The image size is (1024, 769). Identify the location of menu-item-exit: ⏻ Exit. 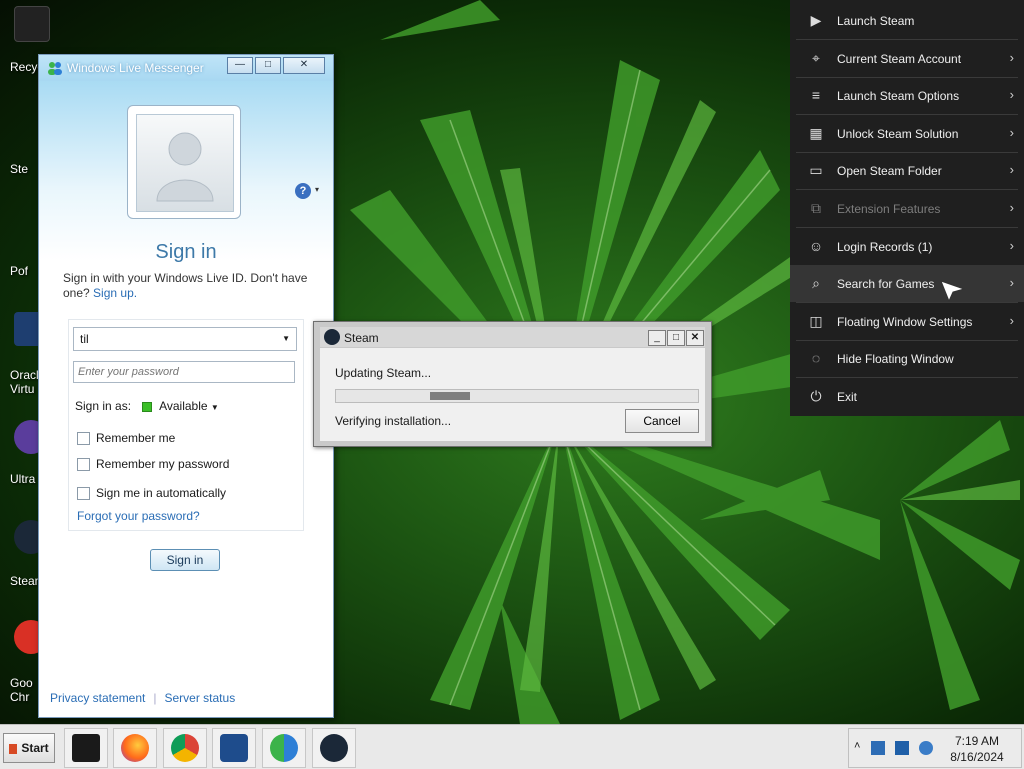
(907, 396).